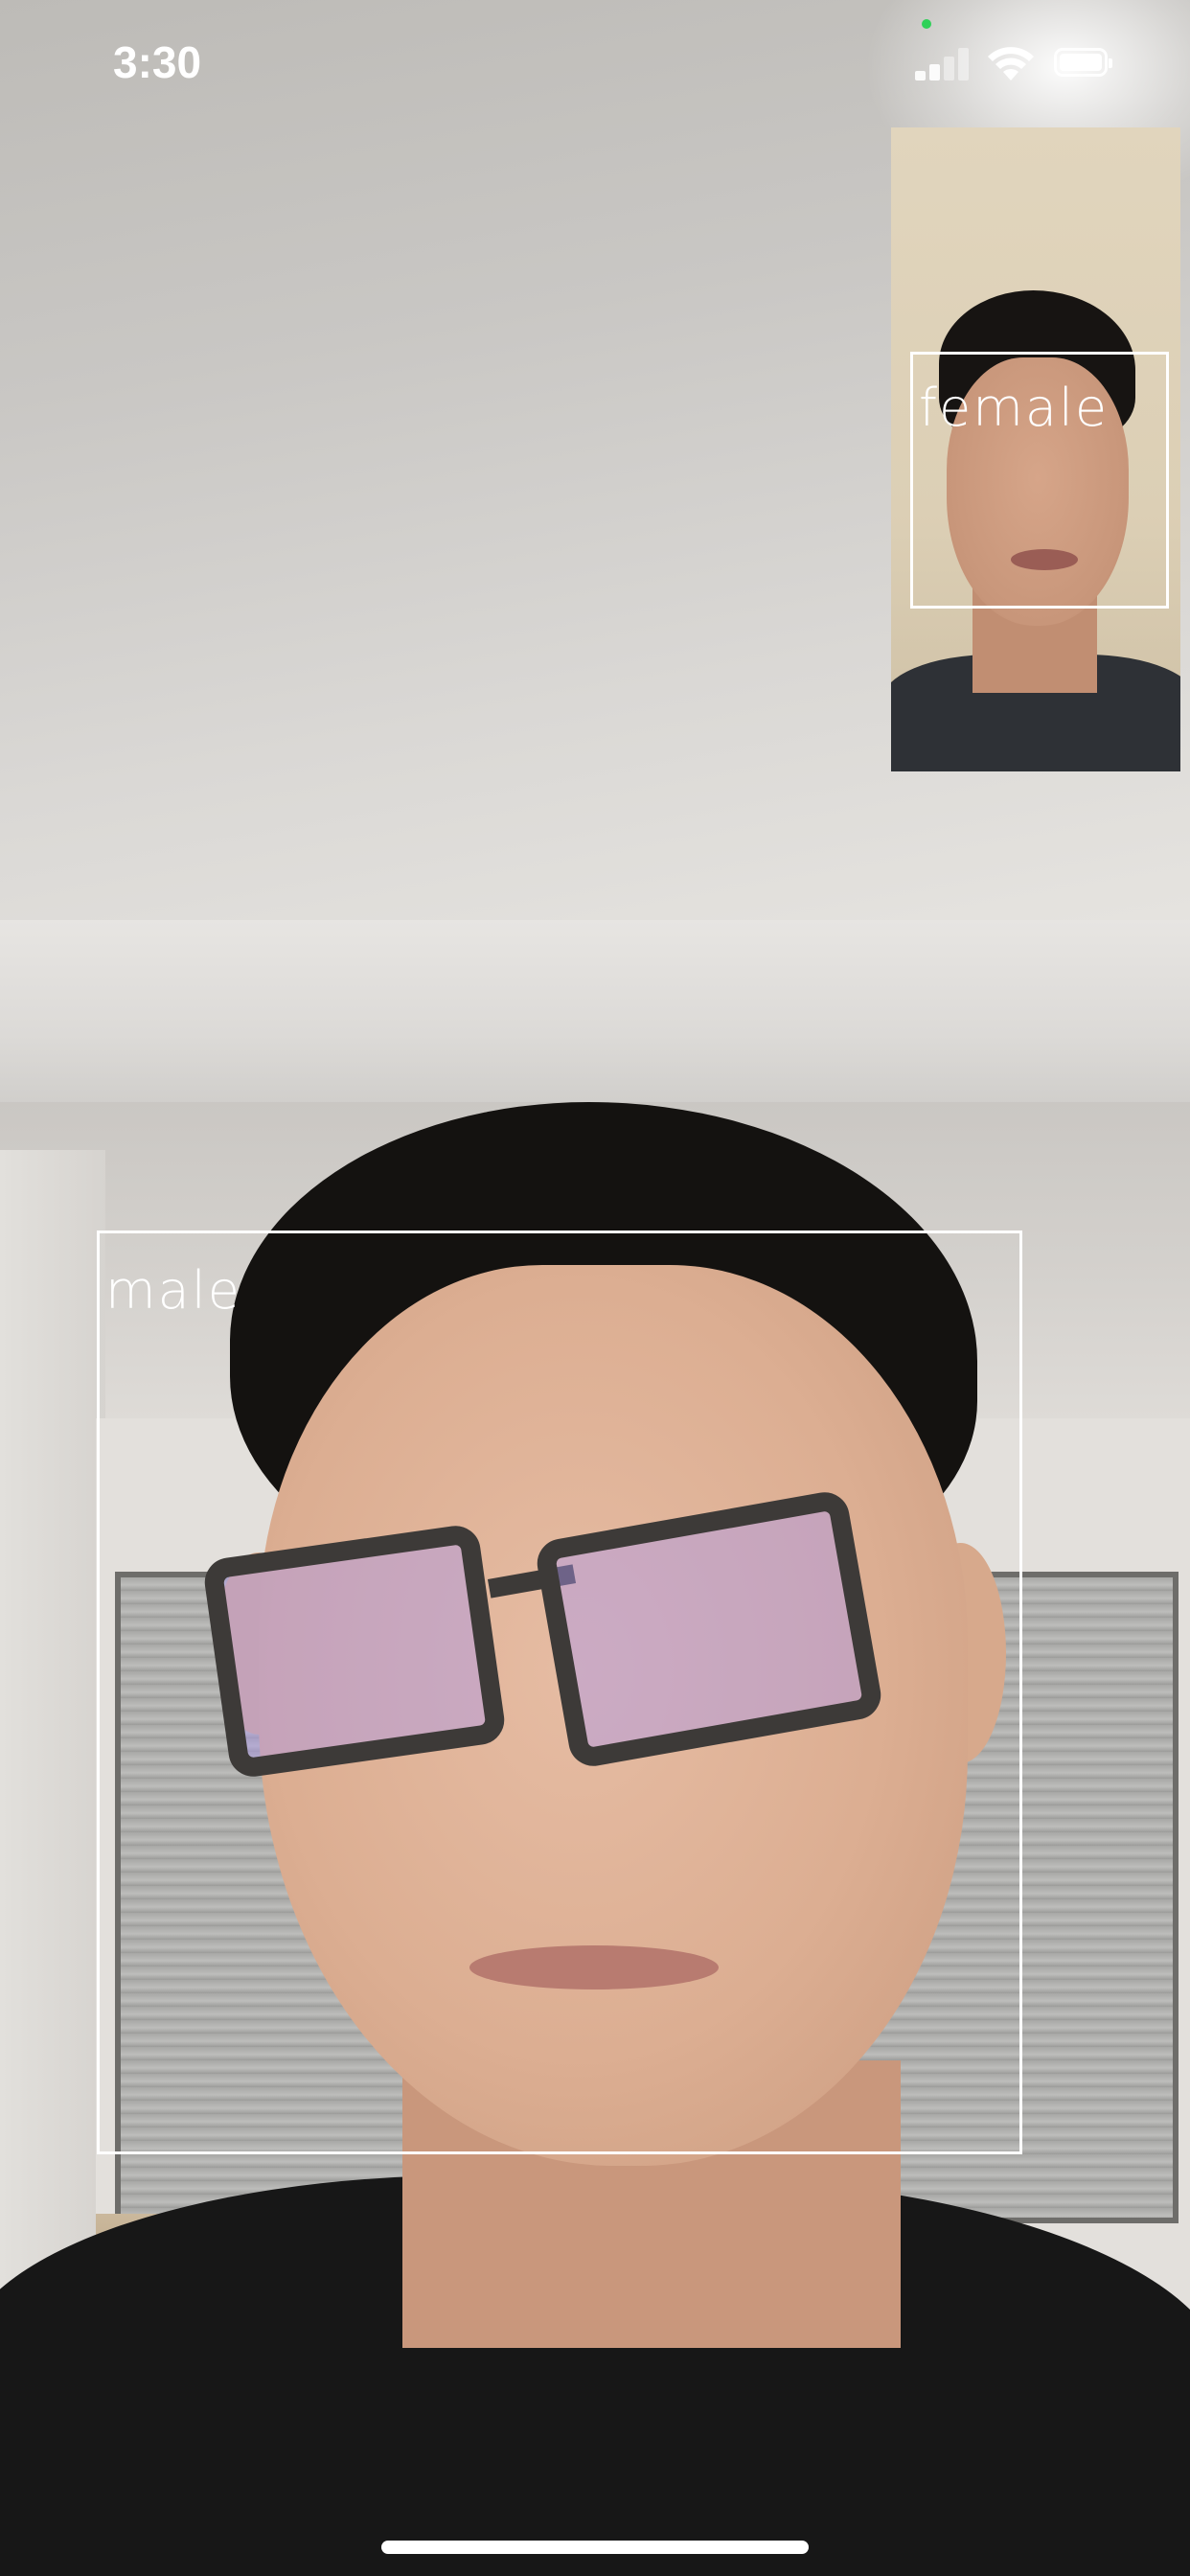 This screenshot has width=1190, height=2576. What do you see at coordinates (1015, 408) in the screenshot?
I see `pip-detection-label: female` at bounding box center [1015, 408].